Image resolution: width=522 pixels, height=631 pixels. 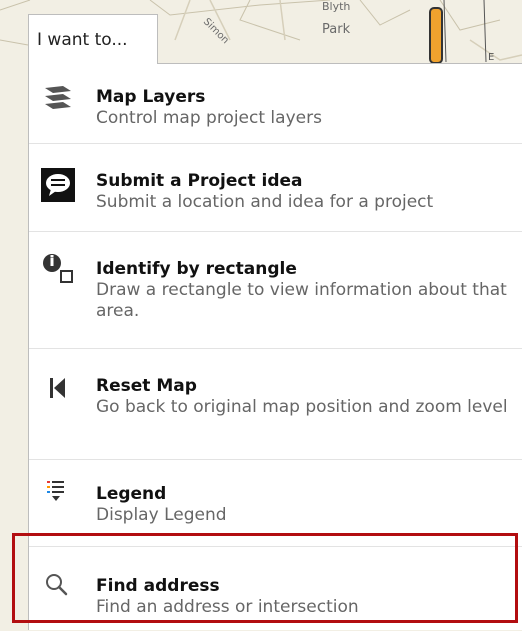 What do you see at coordinates (265, 202) in the screenshot?
I see `menu-item-desc: Submit a location and idea for a project` at bounding box center [265, 202].